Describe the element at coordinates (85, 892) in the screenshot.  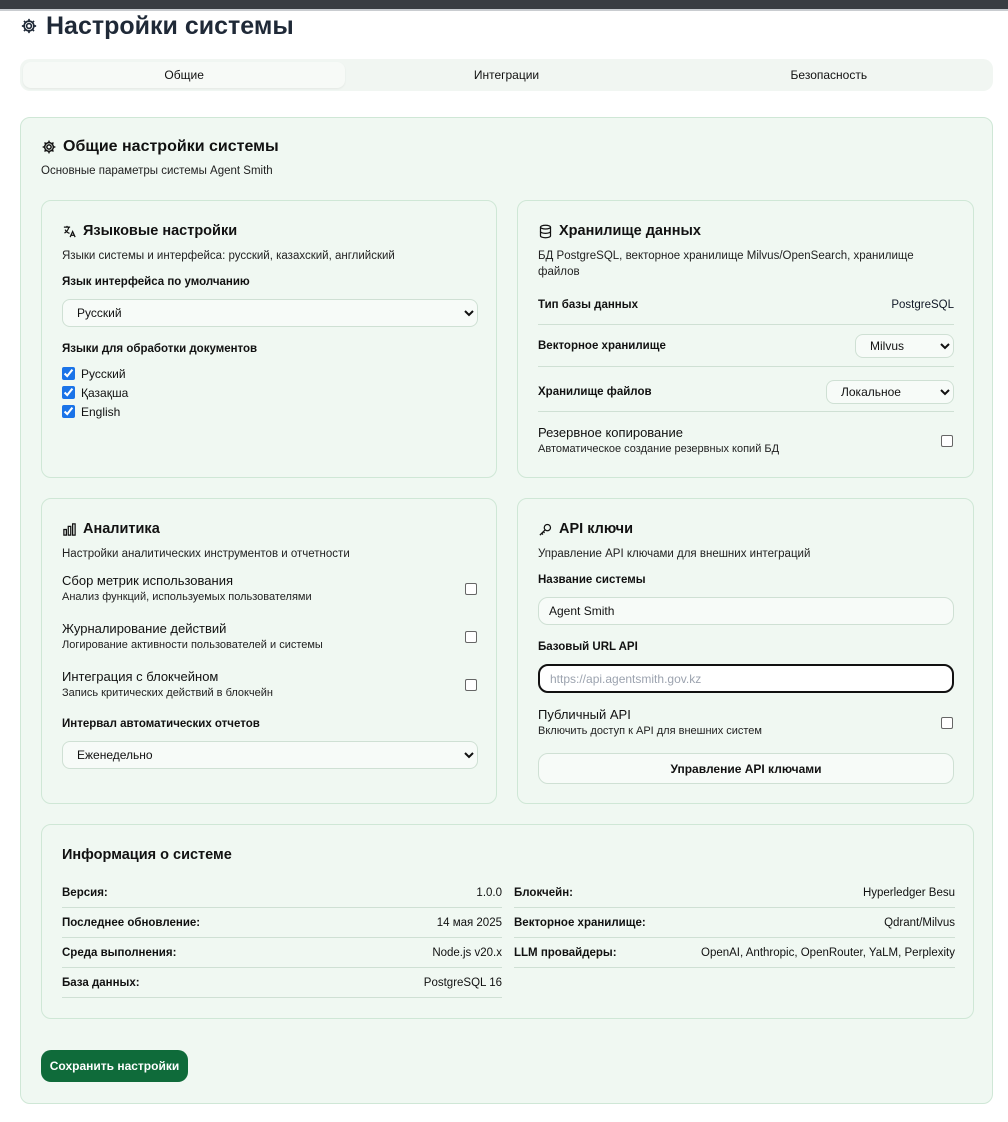
I see `info-key: Версия:` at that location.